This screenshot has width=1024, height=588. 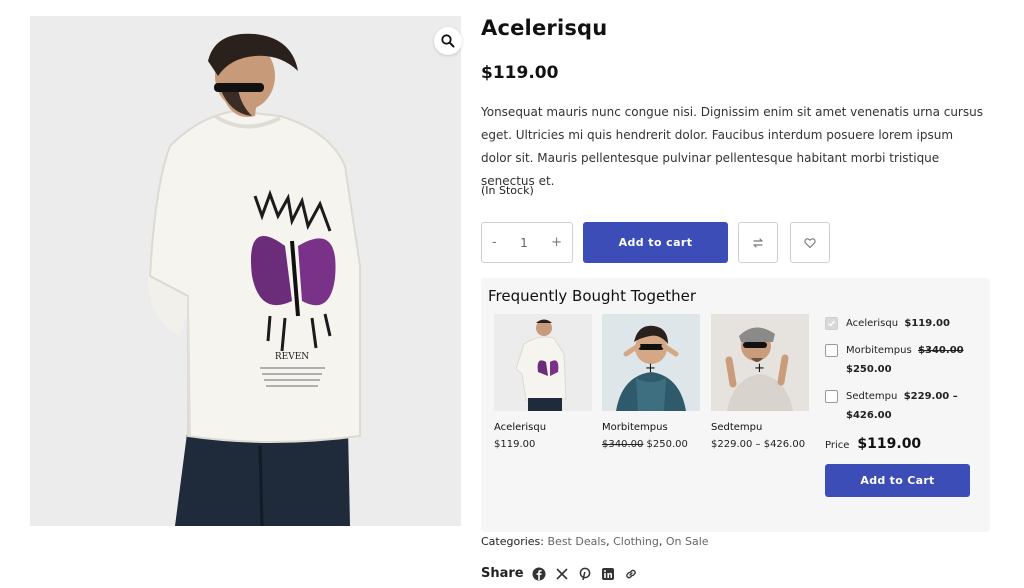 What do you see at coordinates (512, 541) in the screenshot?
I see `categories-label: Categories:` at bounding box center [512, 541].